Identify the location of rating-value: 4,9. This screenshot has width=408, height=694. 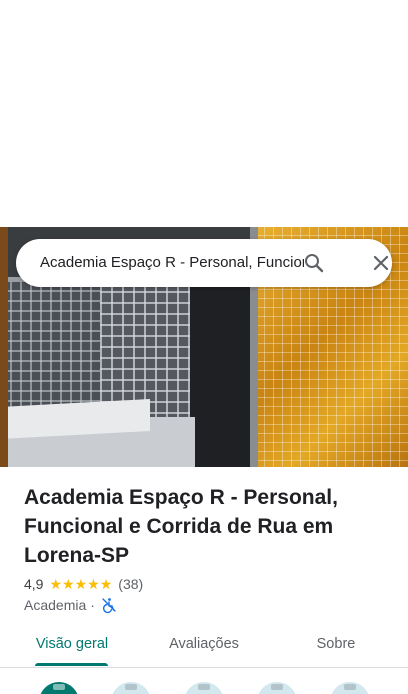
(34, 584).